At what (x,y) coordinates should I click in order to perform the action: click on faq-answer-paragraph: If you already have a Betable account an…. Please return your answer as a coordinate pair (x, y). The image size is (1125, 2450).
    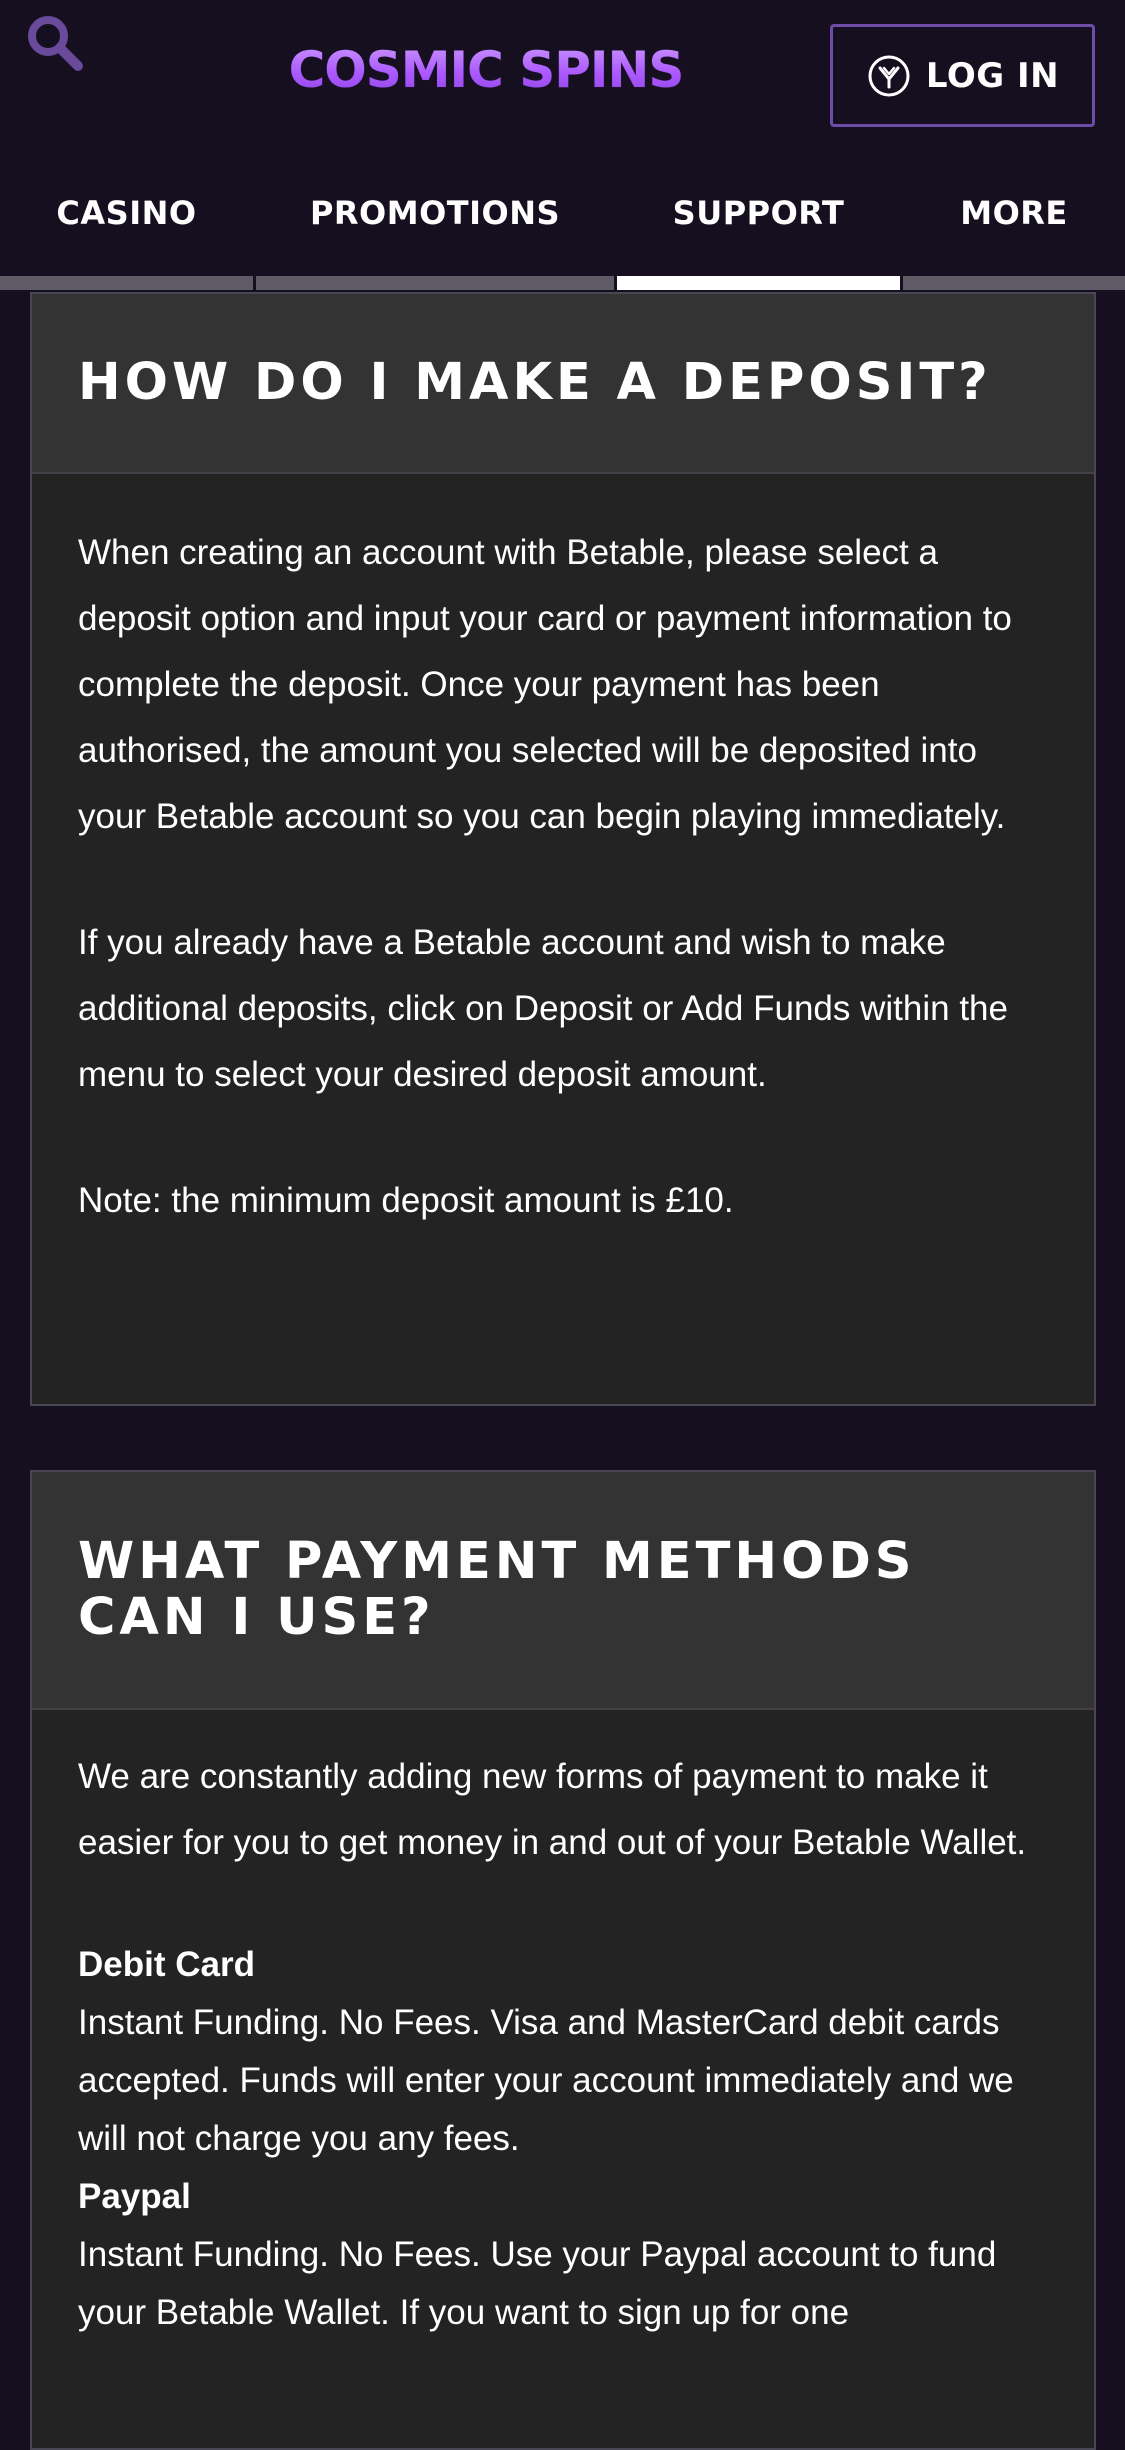
    Looking at the image, I should click on (543, 1008).